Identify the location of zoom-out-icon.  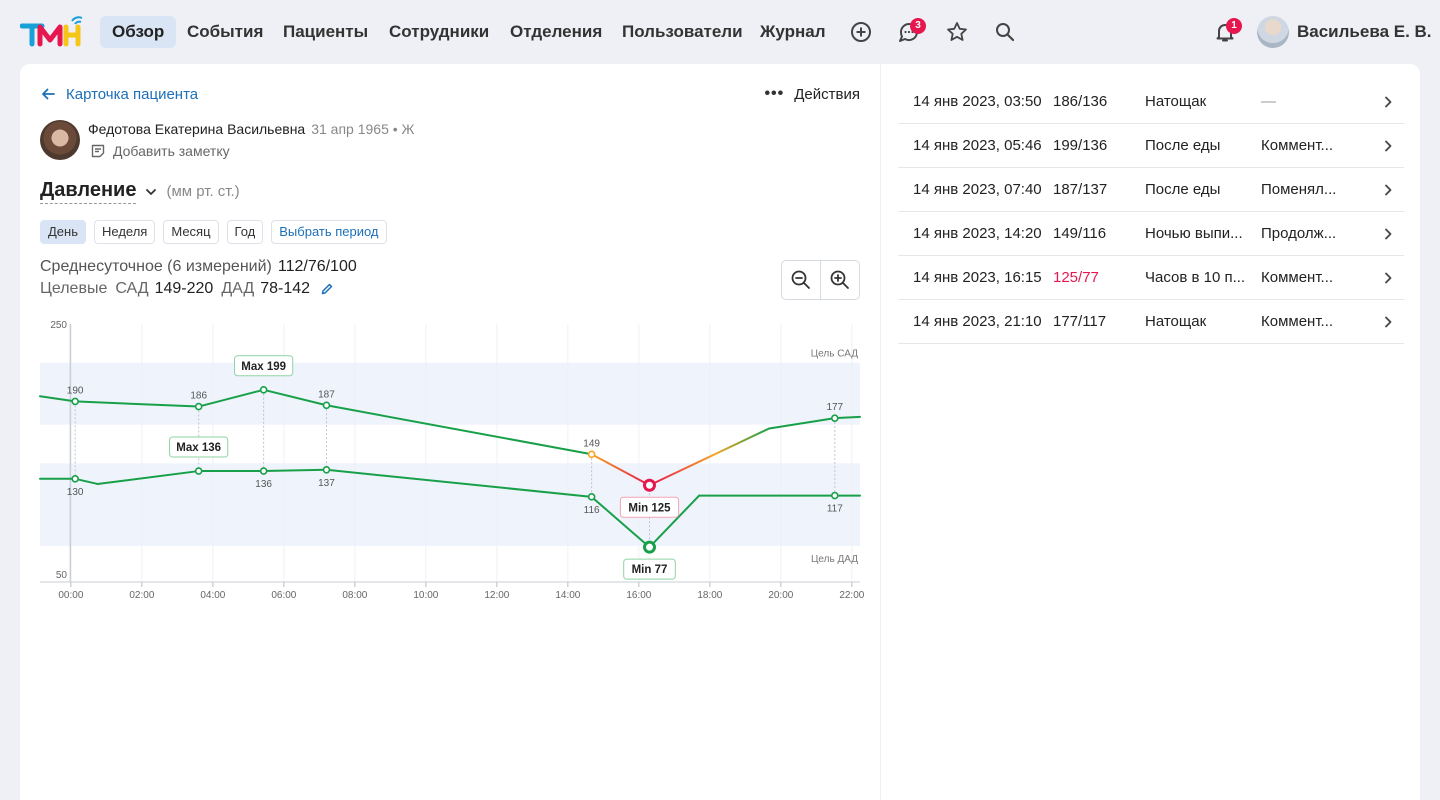
(800, 279).